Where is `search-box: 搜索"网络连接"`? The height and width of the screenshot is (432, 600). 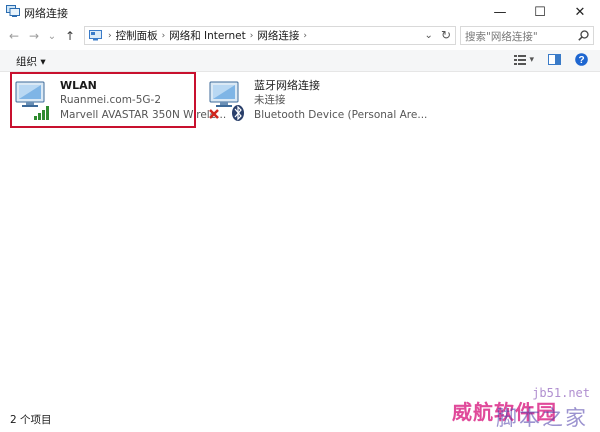 search-box: 搜索"网络连接" is located at coordinates (527, 35).